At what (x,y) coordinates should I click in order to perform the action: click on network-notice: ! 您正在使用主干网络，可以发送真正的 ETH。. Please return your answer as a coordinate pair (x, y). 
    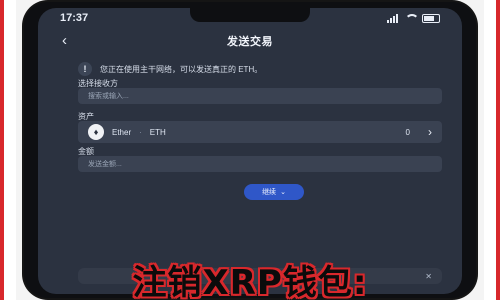
    Looking at the image, I should click on (260, 69).